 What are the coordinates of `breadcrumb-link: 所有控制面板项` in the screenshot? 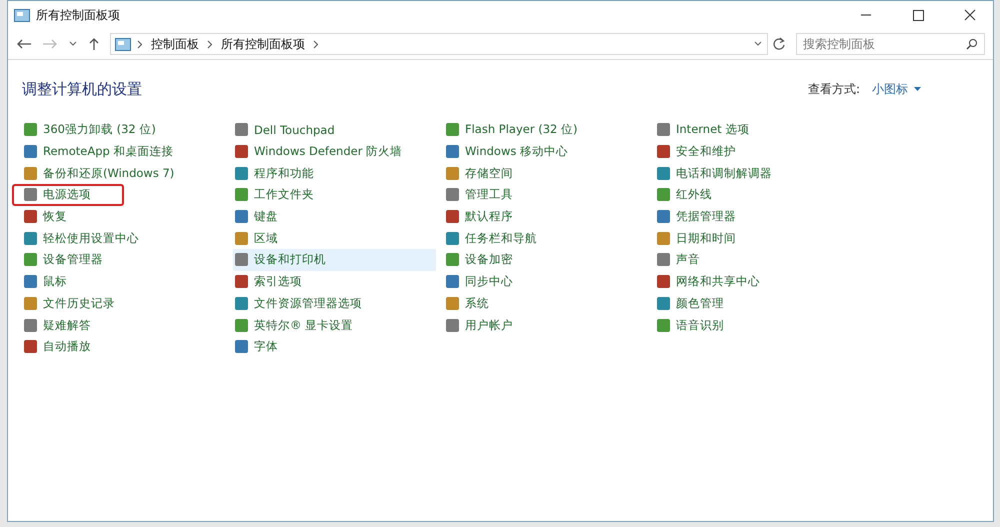 It's located at (263, 44).